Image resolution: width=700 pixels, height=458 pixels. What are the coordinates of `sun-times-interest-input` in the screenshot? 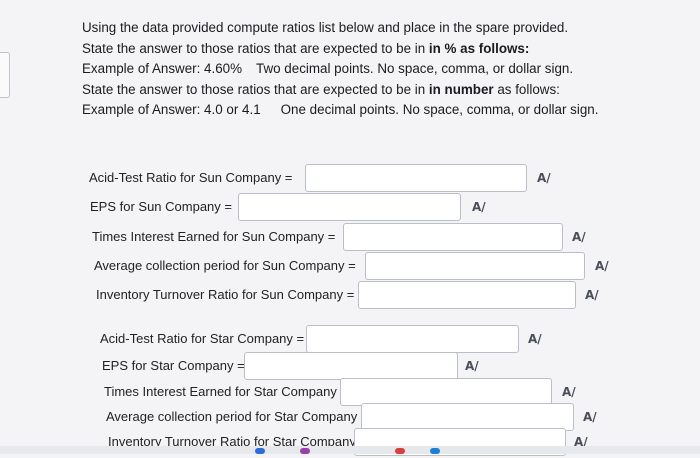 It's located at (453, 237).